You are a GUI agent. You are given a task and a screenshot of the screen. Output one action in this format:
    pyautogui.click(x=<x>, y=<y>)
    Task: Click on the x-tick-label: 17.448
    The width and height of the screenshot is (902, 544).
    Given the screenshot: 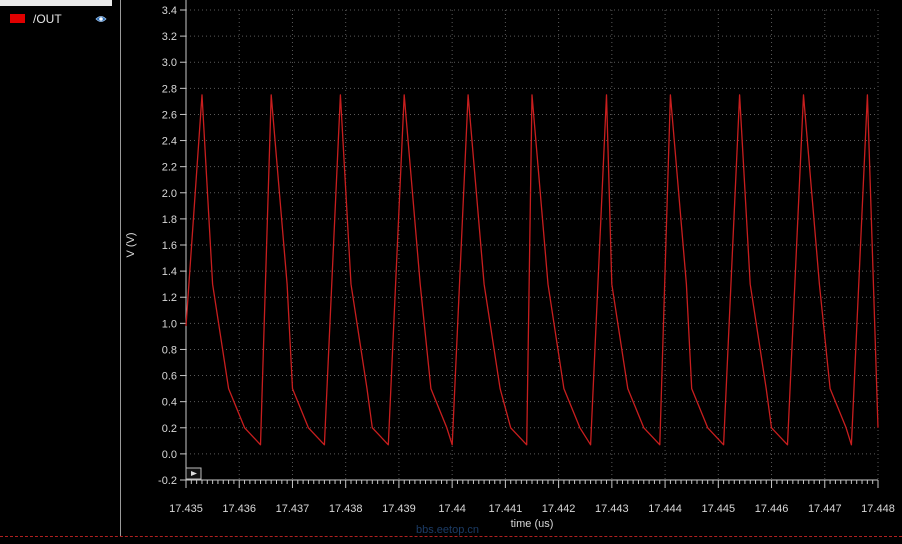 What is the action you would take?
    pyautogui.click(x=878, y=509)
    